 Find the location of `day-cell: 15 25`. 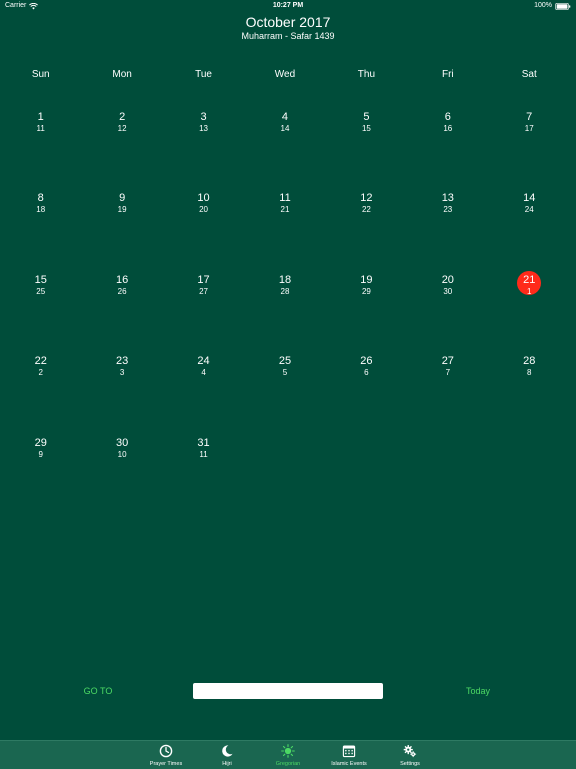

day-cell: 15 25 is located at coordinates (40, 288).